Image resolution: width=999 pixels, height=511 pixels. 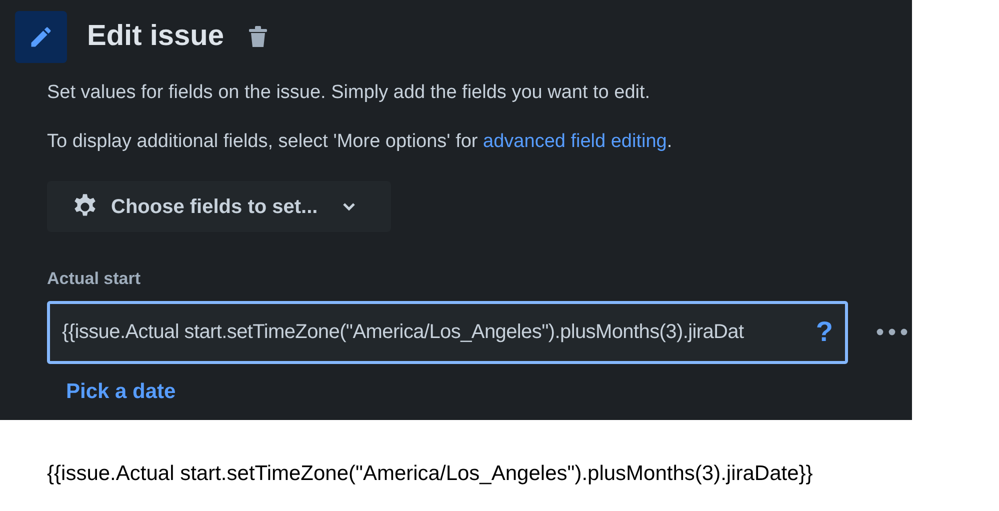 What do you see at coordinates (258, 37) in the screenshot?
I see `delete-button` at bounding box center [258, 37].